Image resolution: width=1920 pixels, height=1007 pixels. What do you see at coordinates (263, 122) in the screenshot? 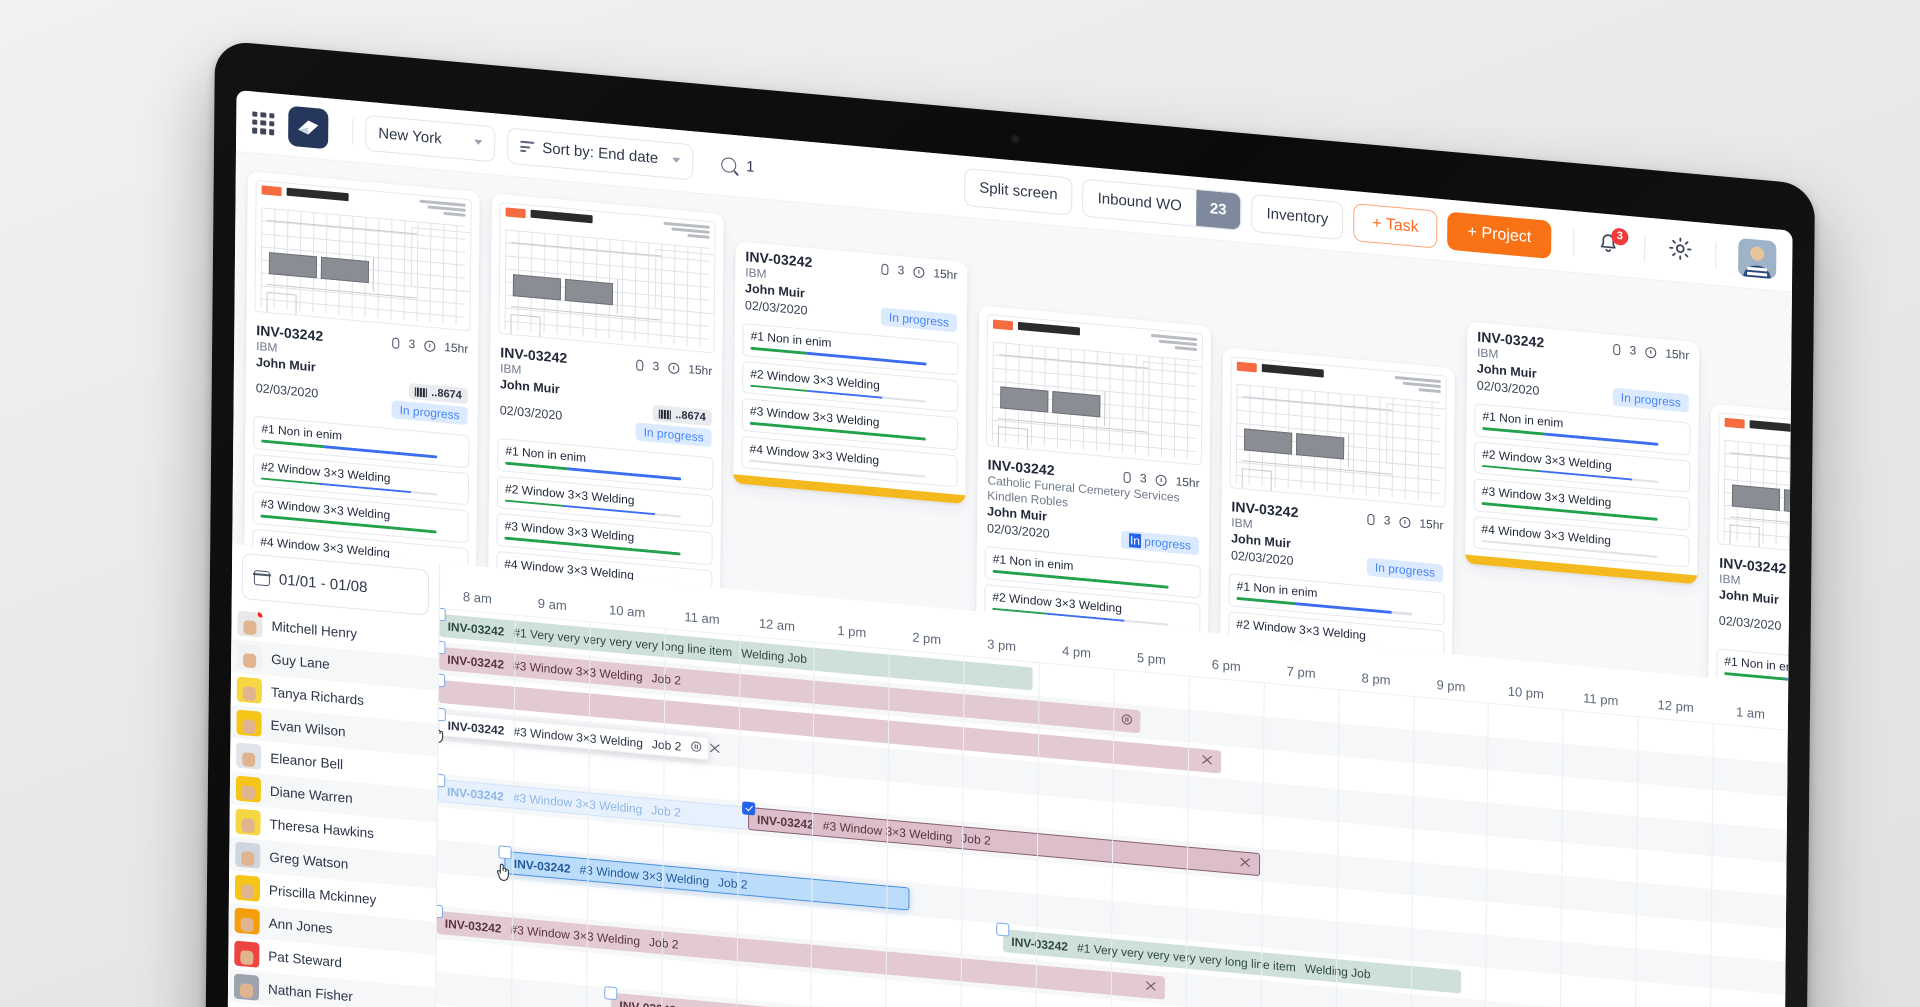
I see `apps-grid-icon` at bounding box center [263, 122].